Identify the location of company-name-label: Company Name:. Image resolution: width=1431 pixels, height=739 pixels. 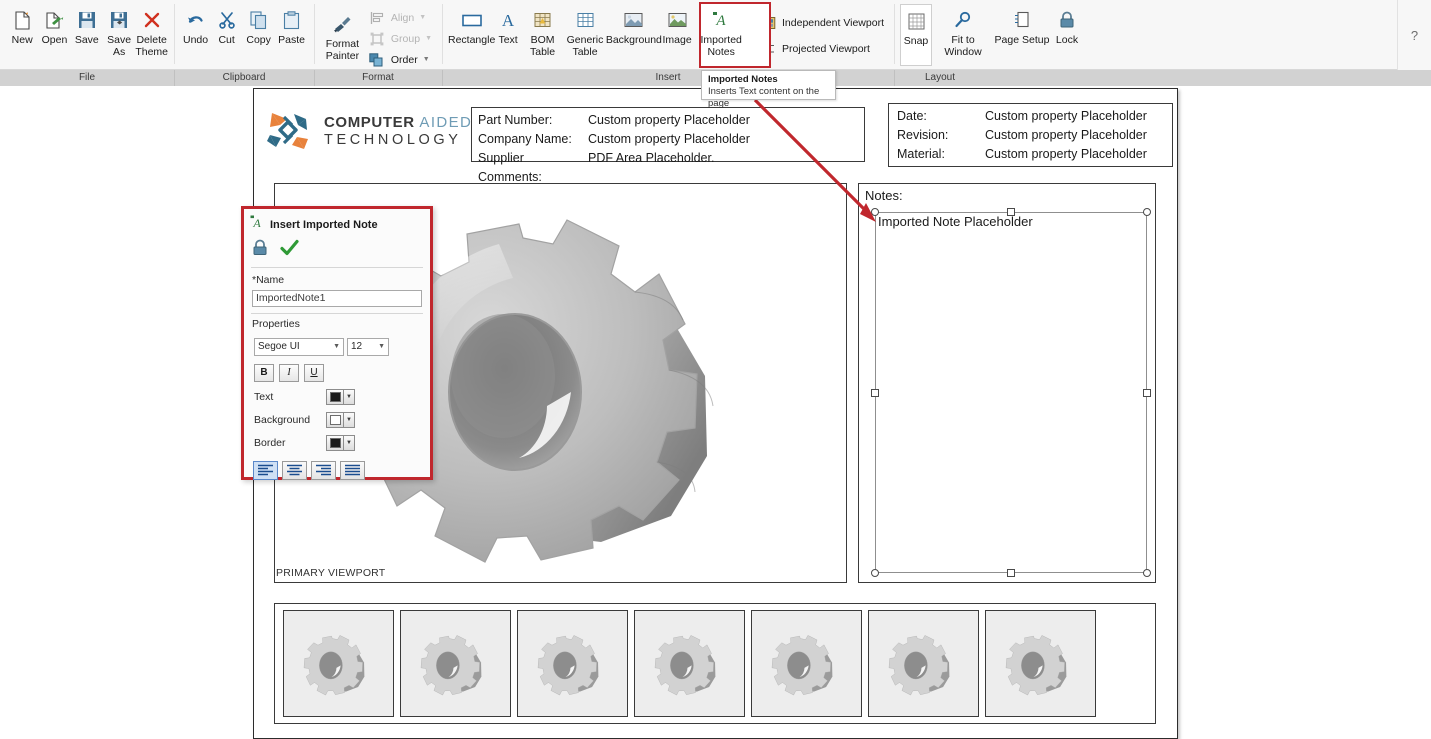
(525, 139).